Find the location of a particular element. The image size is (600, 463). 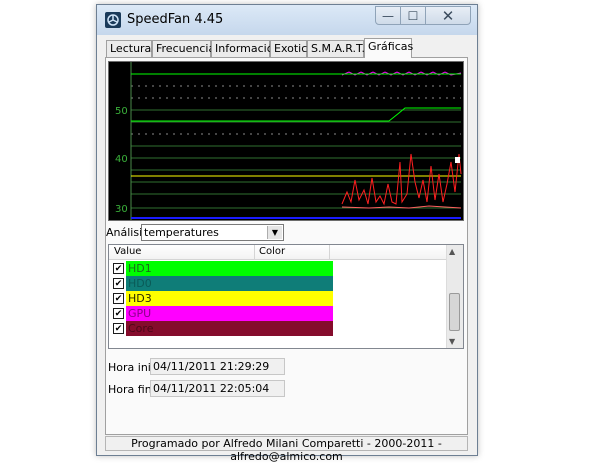

end-time-value: 04/11/2011 22:05:04 is located at coordinates (211, 388).